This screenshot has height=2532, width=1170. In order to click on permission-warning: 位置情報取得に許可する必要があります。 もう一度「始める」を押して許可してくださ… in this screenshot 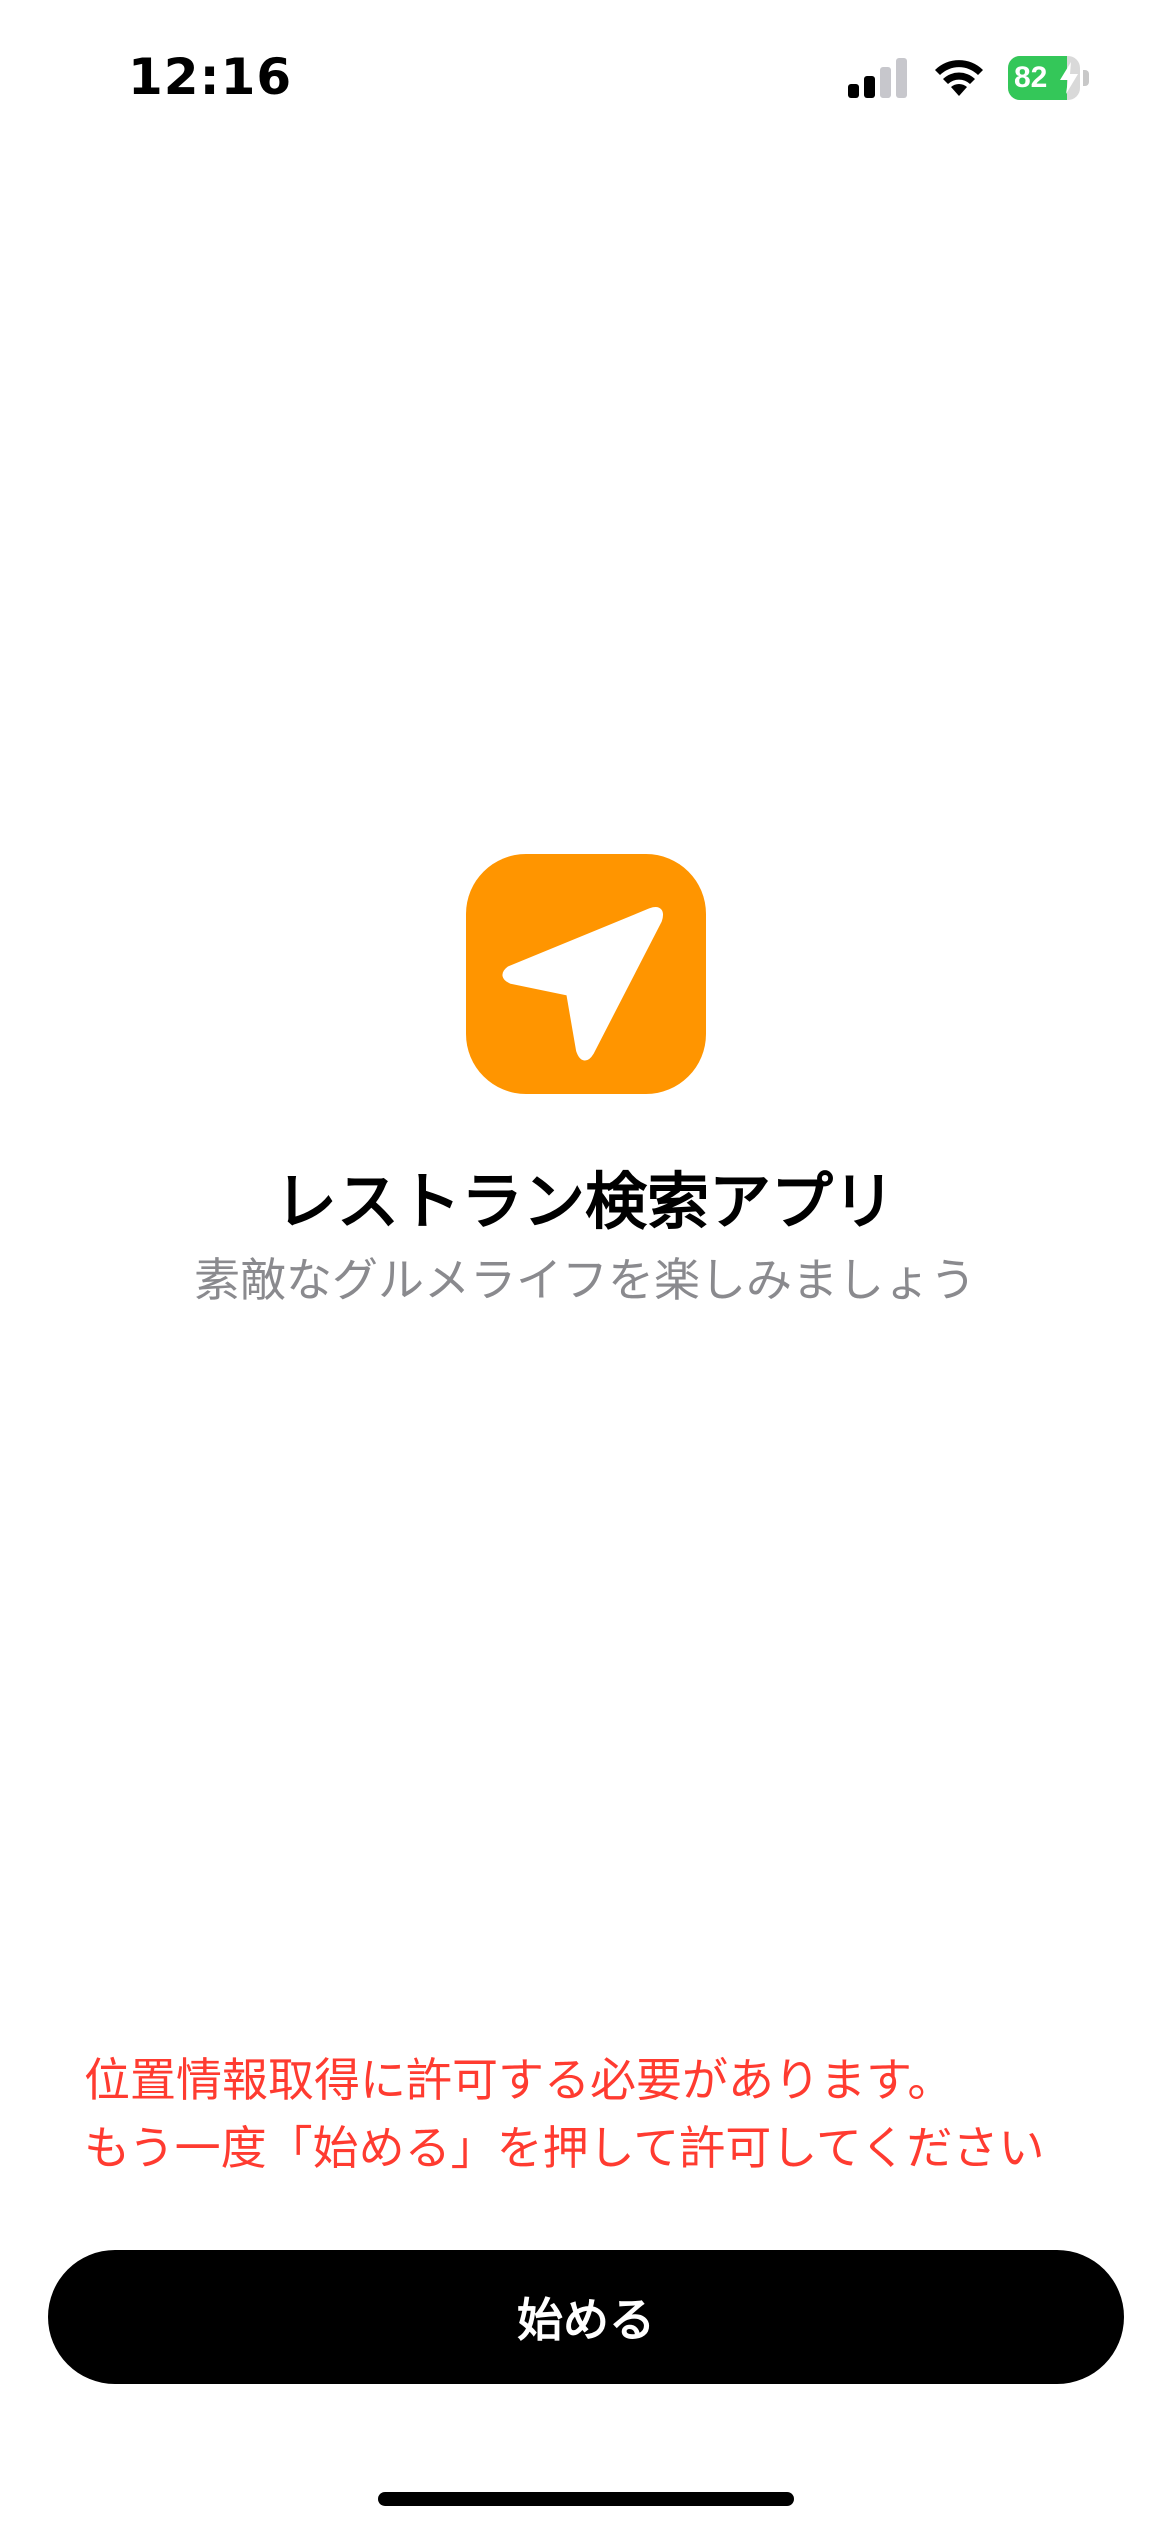, I will do `click(594, 2114)`.